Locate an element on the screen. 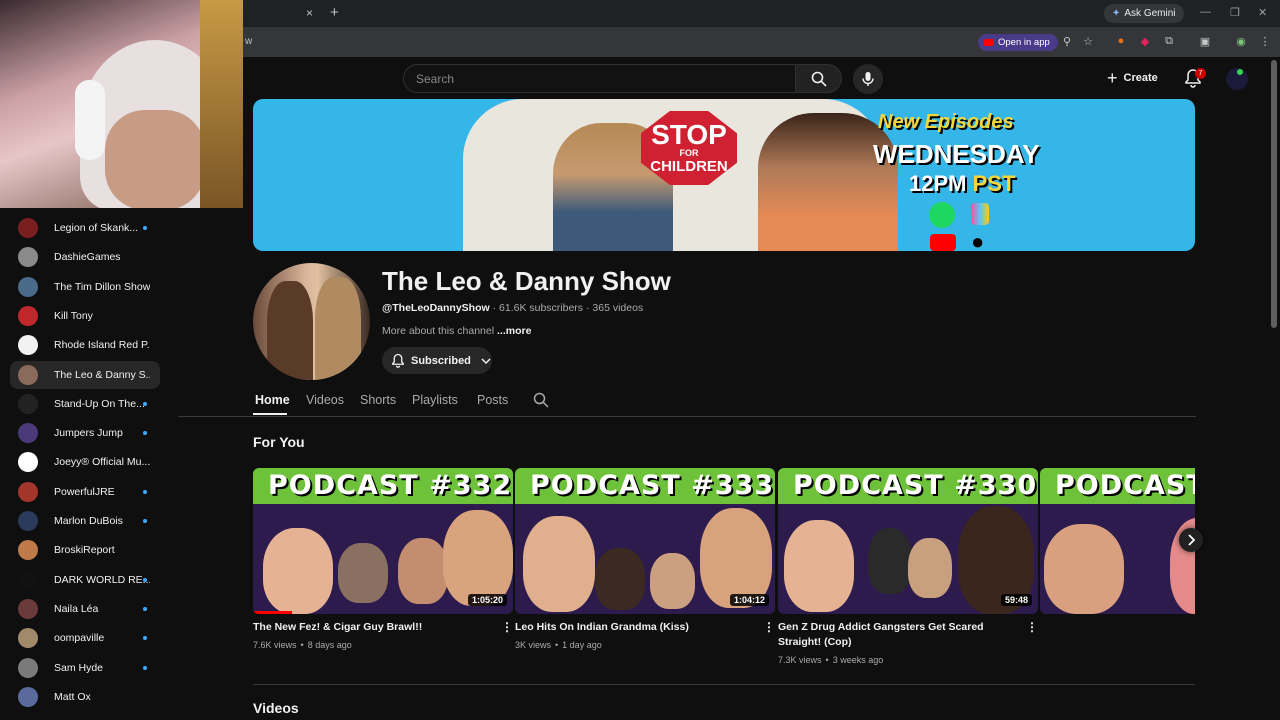 This screenshot has width=1280, height=720. tab-home: Home is located at coordinates (272, 400).